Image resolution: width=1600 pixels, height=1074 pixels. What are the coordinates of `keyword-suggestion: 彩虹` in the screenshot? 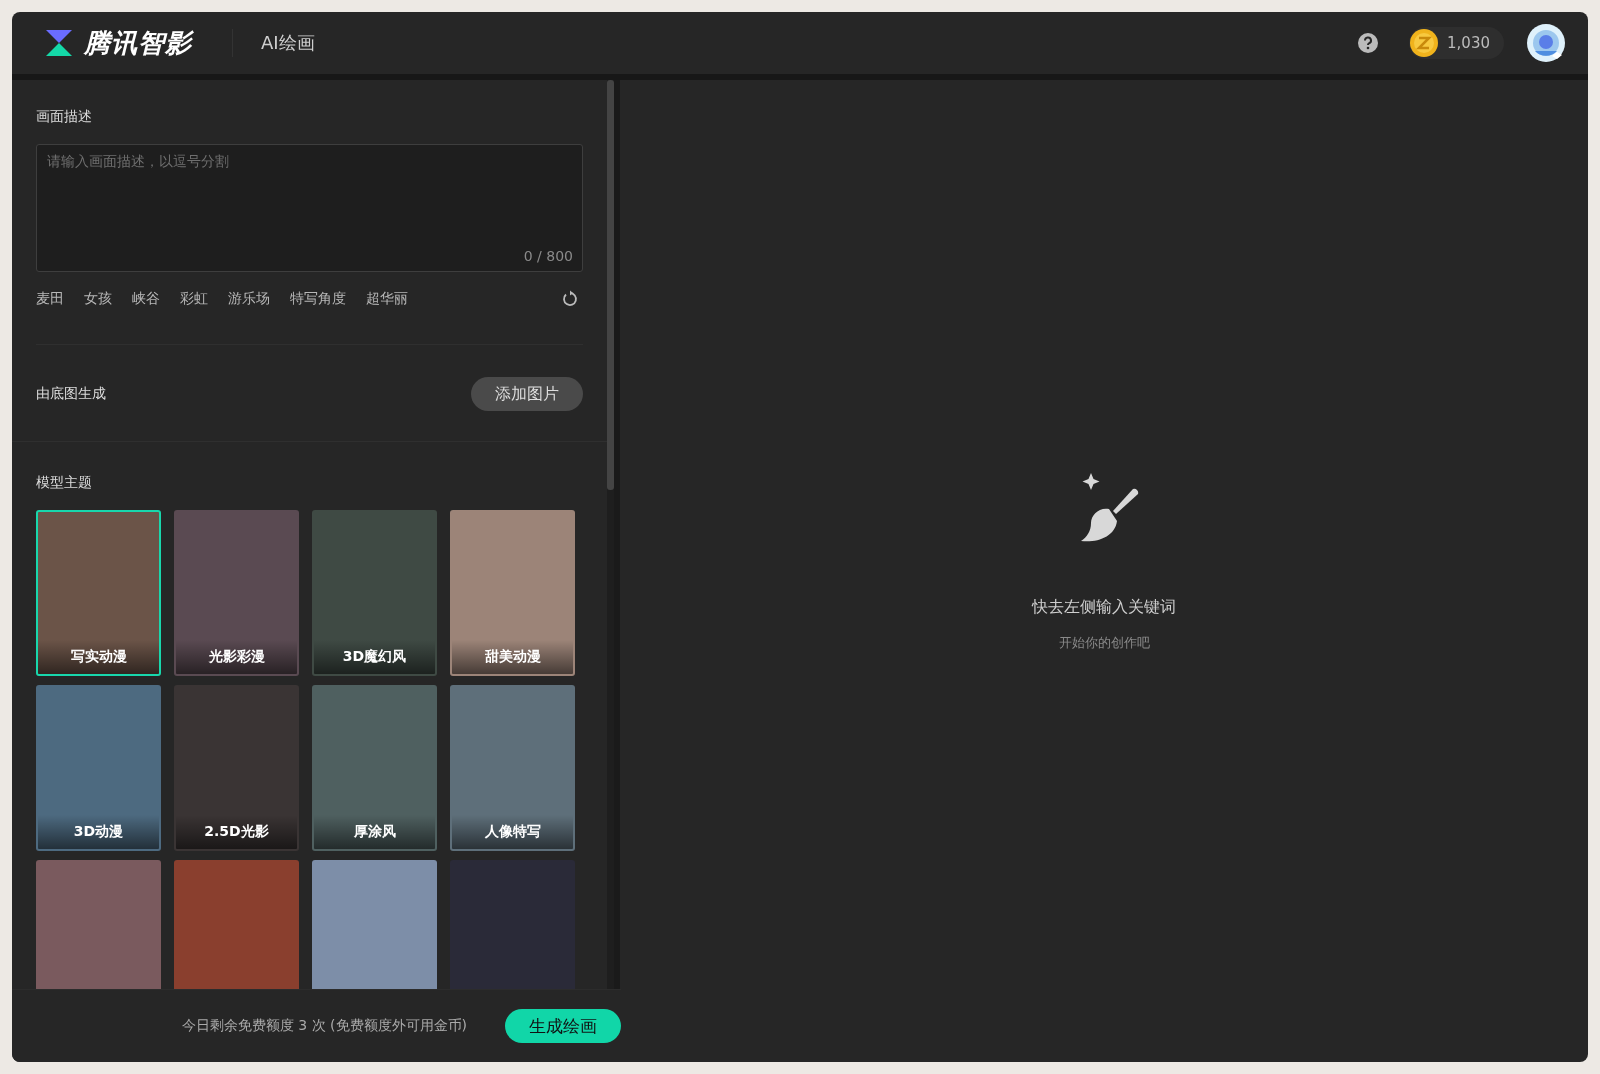 It's located at (194, 299).